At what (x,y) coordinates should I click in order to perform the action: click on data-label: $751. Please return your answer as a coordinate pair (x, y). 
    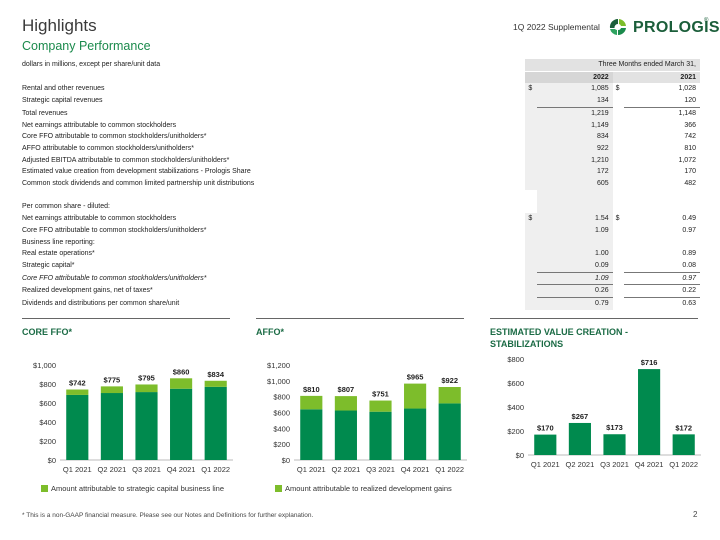
    Looking at the image, I should click on (380, 394).